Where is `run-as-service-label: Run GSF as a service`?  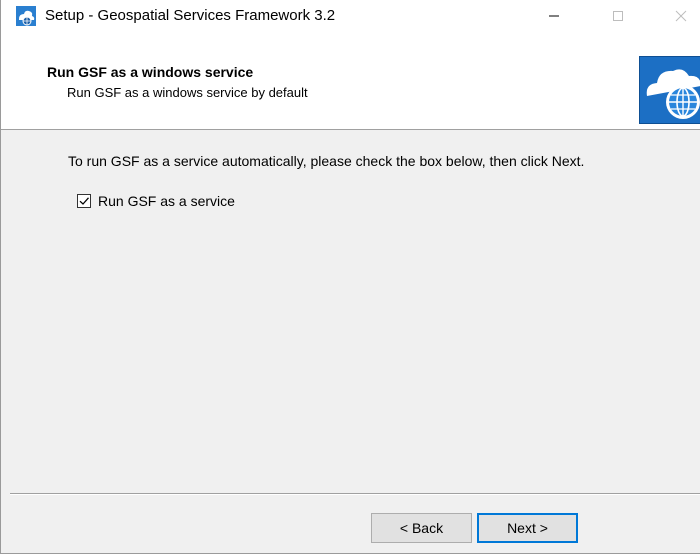 run-as-service-label: Run GSF as a service is located at coordinates (166, 201).